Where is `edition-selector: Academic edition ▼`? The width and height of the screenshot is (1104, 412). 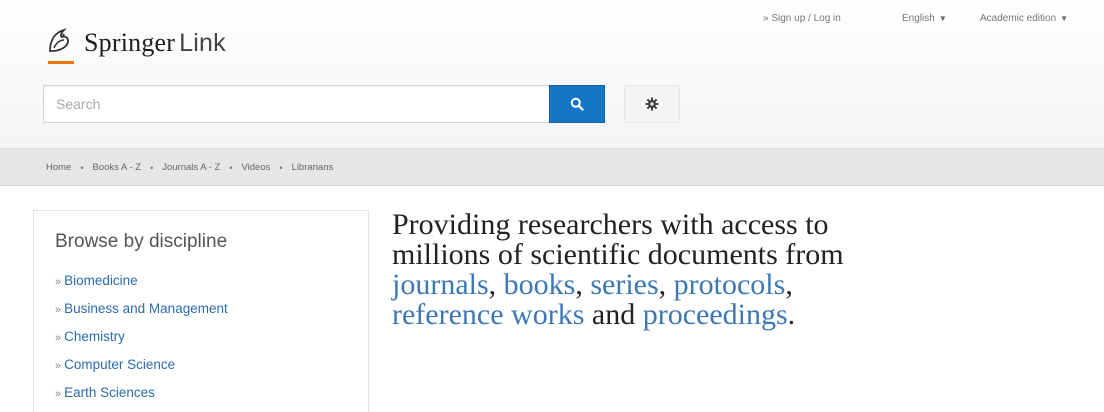 edition-selector: Academic edition ▼ is located at coordinates (1024, 18).